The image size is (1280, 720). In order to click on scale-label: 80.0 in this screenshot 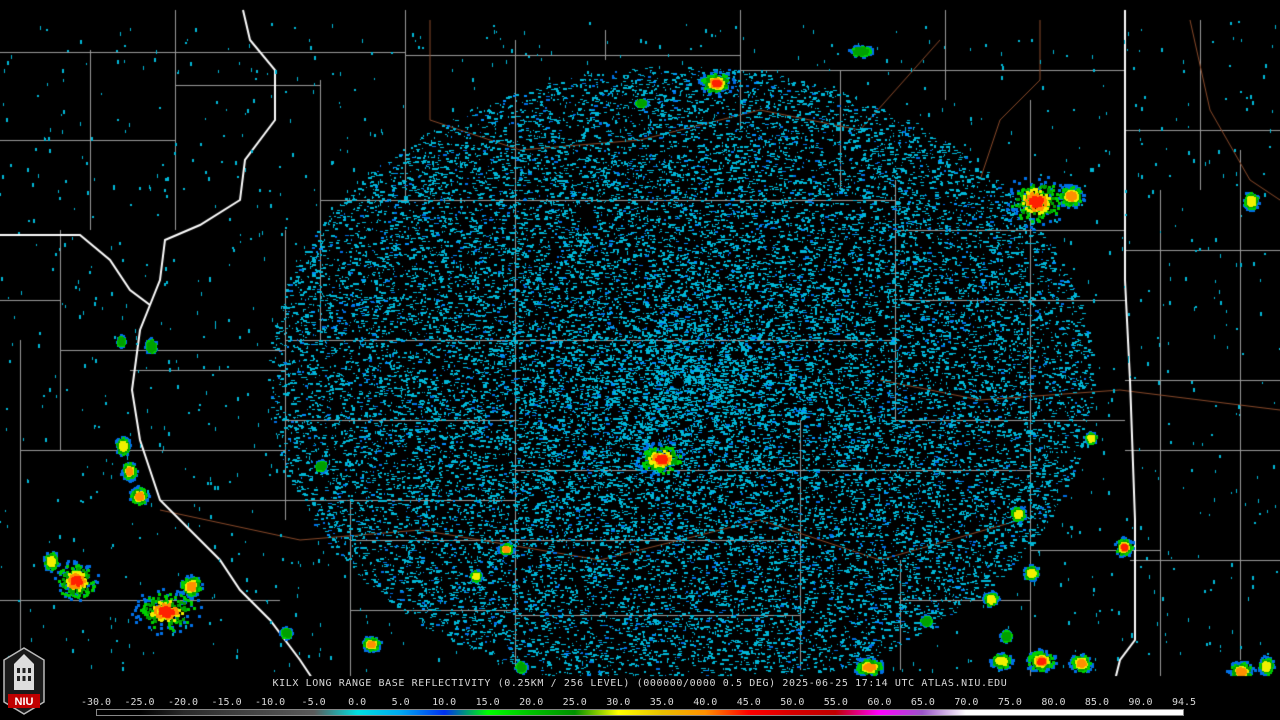, I will do `click(1053, 702)`.